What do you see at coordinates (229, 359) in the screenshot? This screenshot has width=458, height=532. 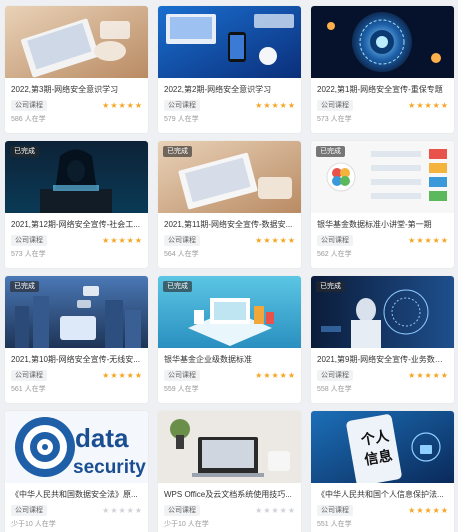 I see `course-title: 银华基金企业级数据标准` at bounding box center [229, 359].